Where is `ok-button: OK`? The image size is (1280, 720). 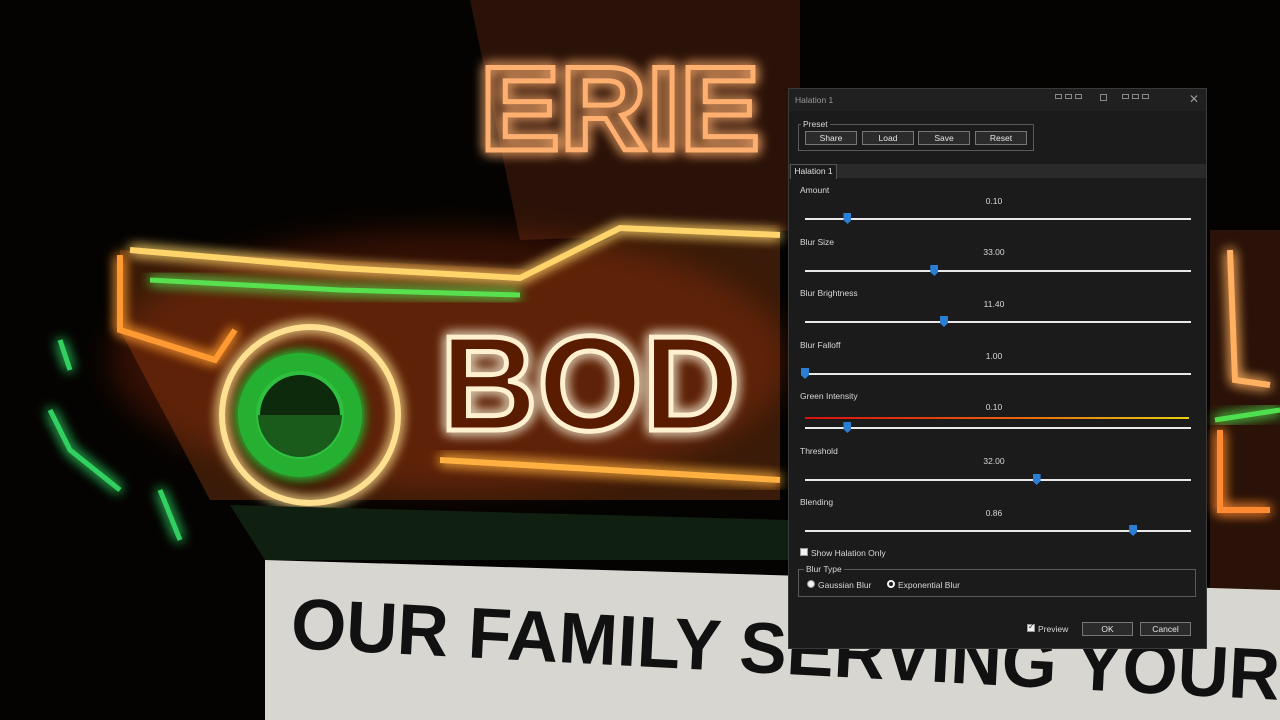 ok-button: OK is located at coordinates (1107, 629).